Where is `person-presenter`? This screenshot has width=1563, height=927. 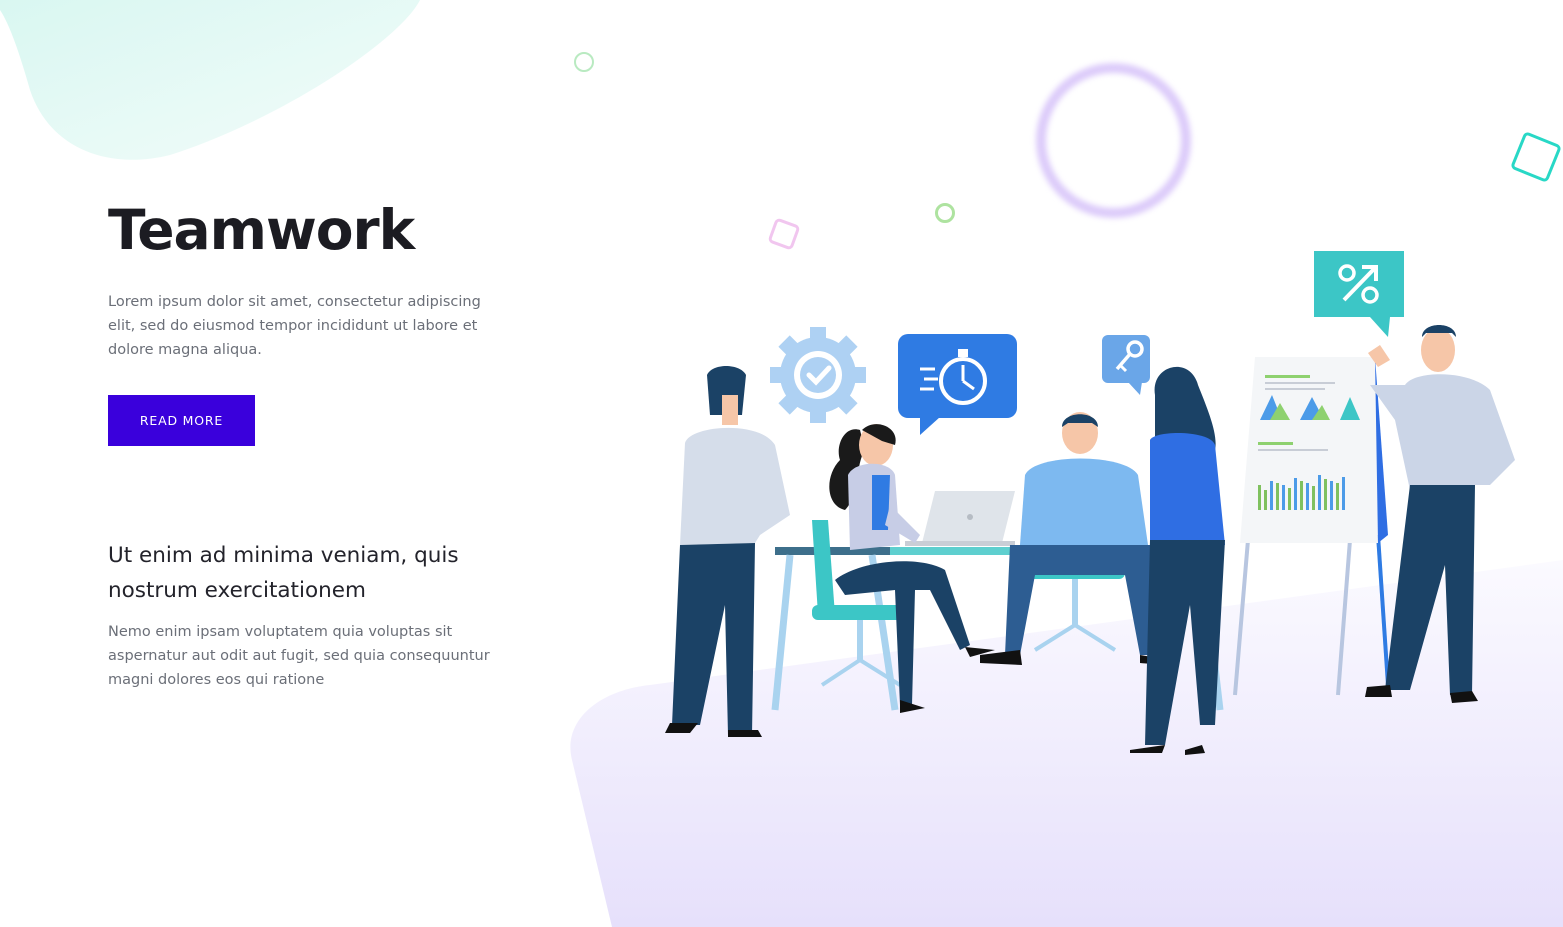
person-presenter is located at coordinates (1440, 514).